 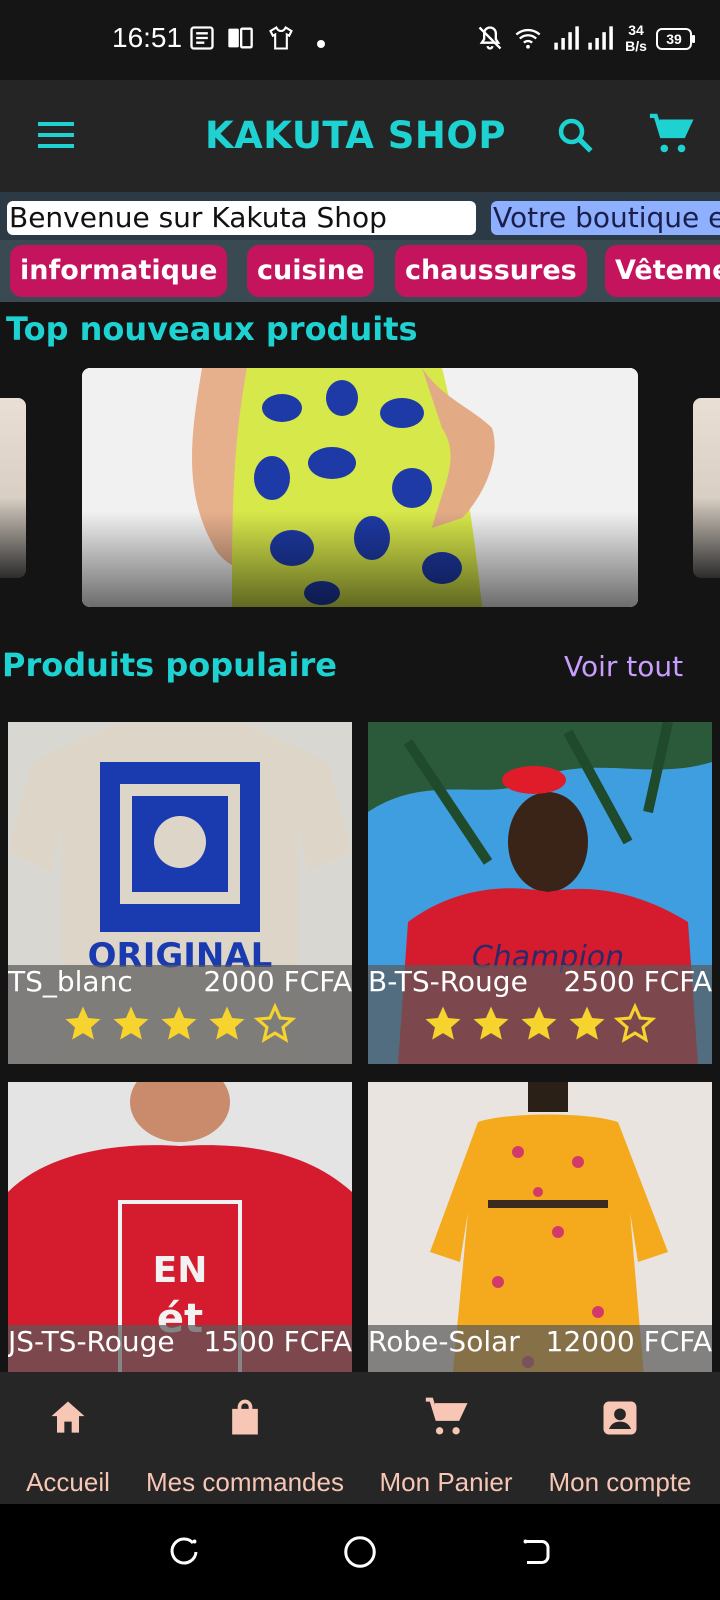 I want to click on carousel-prev-slide, so click(x=13, y=488).